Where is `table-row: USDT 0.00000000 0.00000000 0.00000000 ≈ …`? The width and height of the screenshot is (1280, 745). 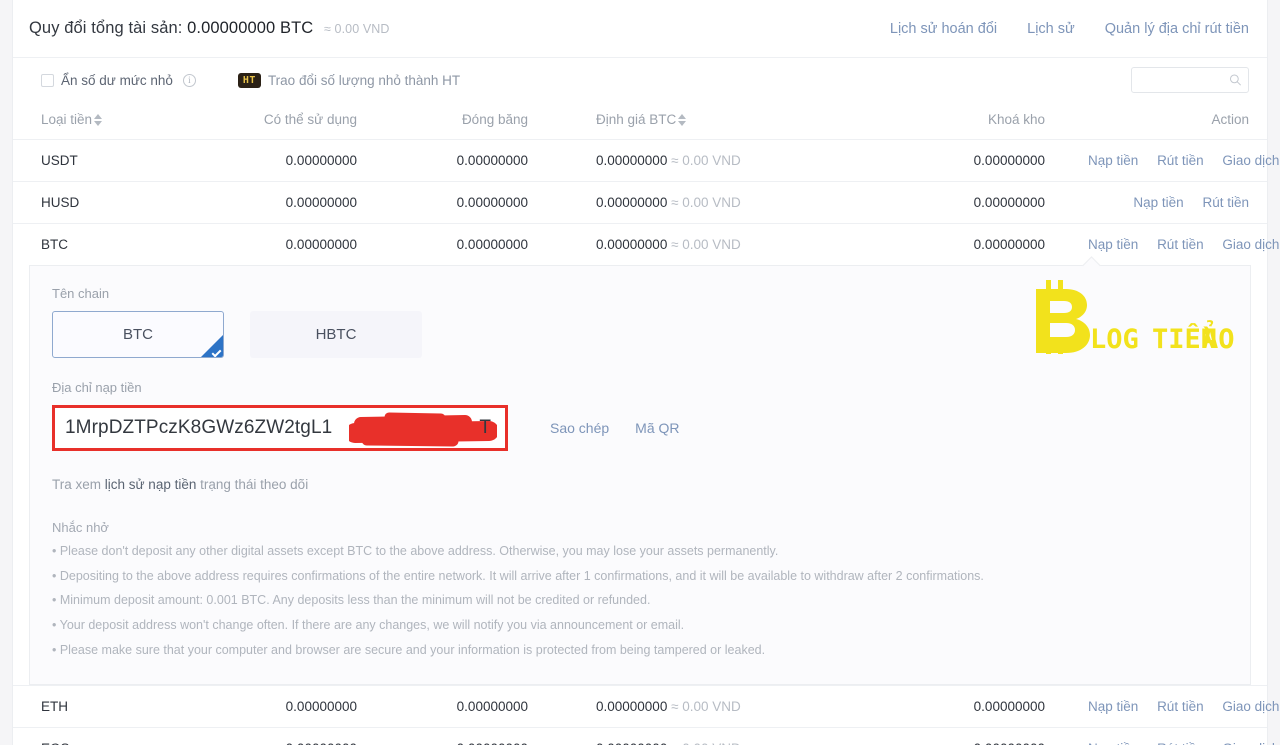
table-row: USDT 0.00000000 0.00000000 0.00000000 ≈ … is located at coordinates (646, 160).